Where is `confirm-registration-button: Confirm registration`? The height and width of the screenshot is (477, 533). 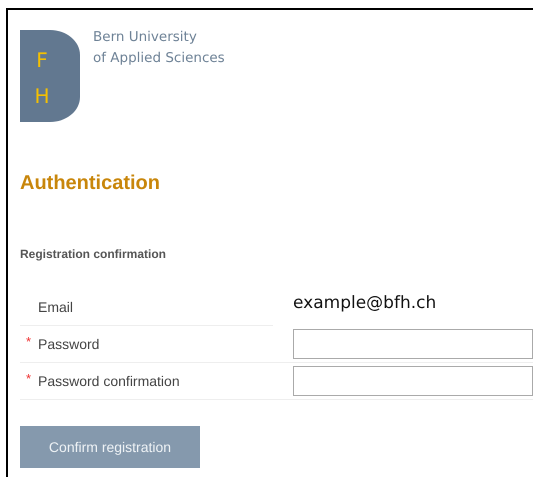 confirm-registration-button: Confirm registration is located at coordinates (110, 447).